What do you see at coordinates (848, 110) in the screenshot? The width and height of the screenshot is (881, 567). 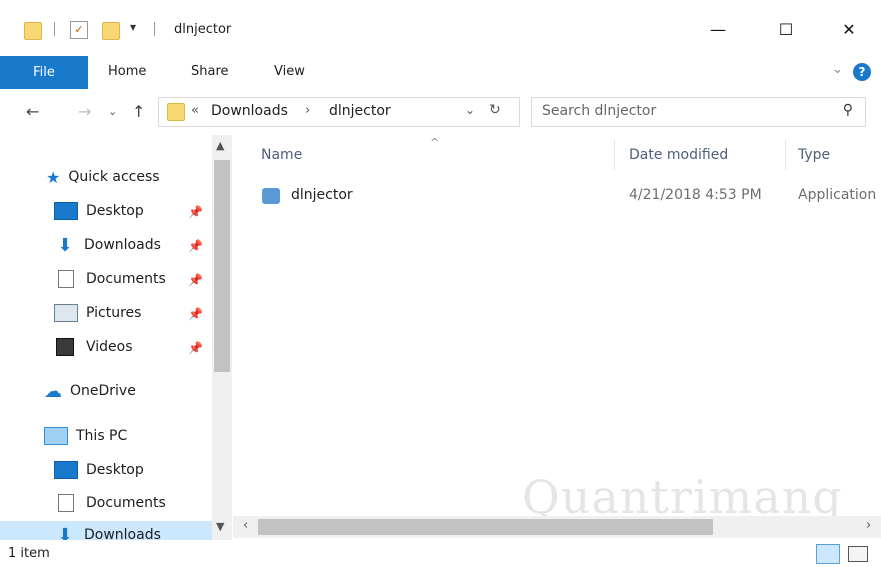 I see `search-icon: ⚲` at bounding box center [848, 110].